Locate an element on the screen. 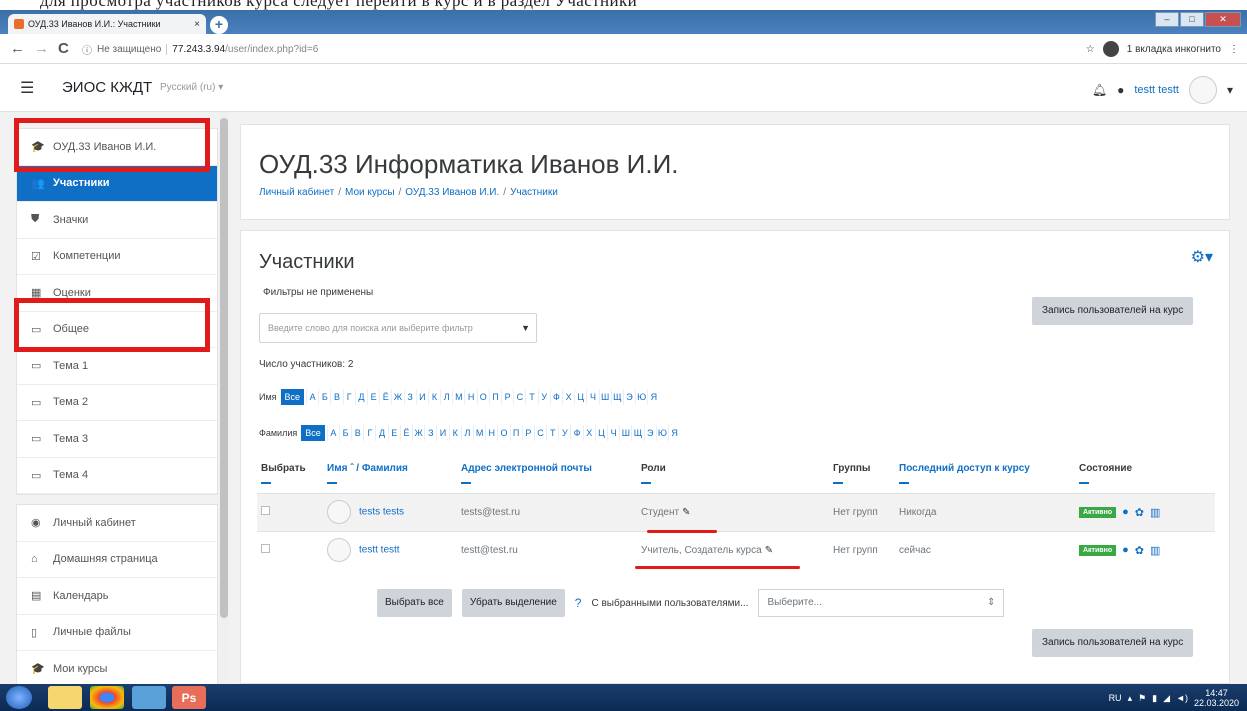 The width and height of the screenshot is (1247, 711). user-link: tests tests is located at coordinates (381, 512).